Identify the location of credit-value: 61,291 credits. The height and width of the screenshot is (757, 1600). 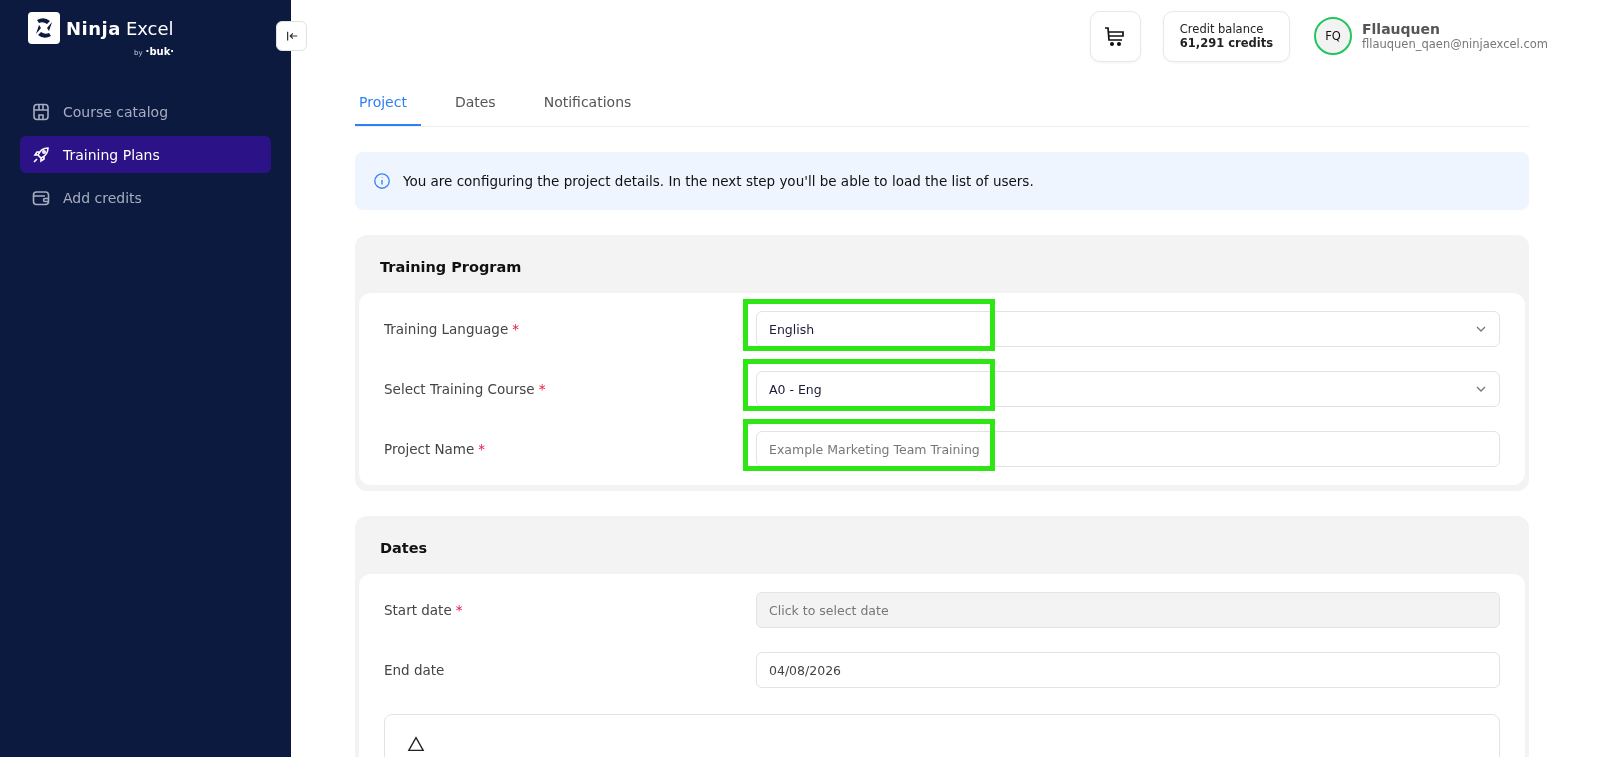
(1226, 43).